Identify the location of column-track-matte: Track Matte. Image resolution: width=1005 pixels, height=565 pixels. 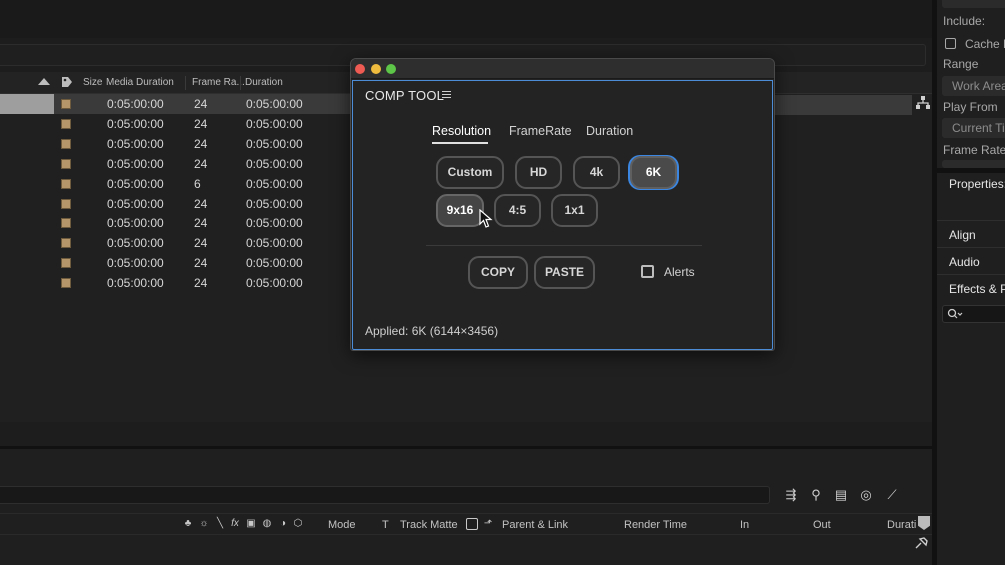
(429, 525).